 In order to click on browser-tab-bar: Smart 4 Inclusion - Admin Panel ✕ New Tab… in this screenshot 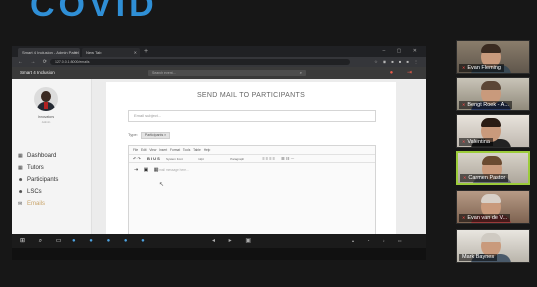, I will do `click(219, 51)`.